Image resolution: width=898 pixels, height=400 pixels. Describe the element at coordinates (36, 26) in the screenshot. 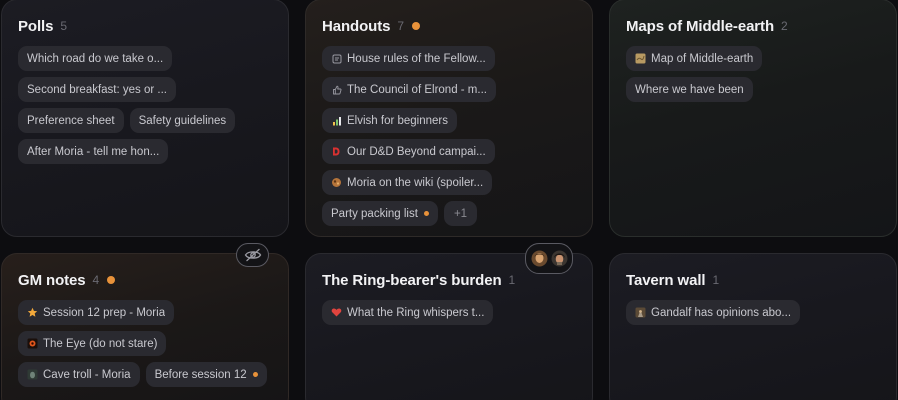

I see `board-title: Polls` at that location.